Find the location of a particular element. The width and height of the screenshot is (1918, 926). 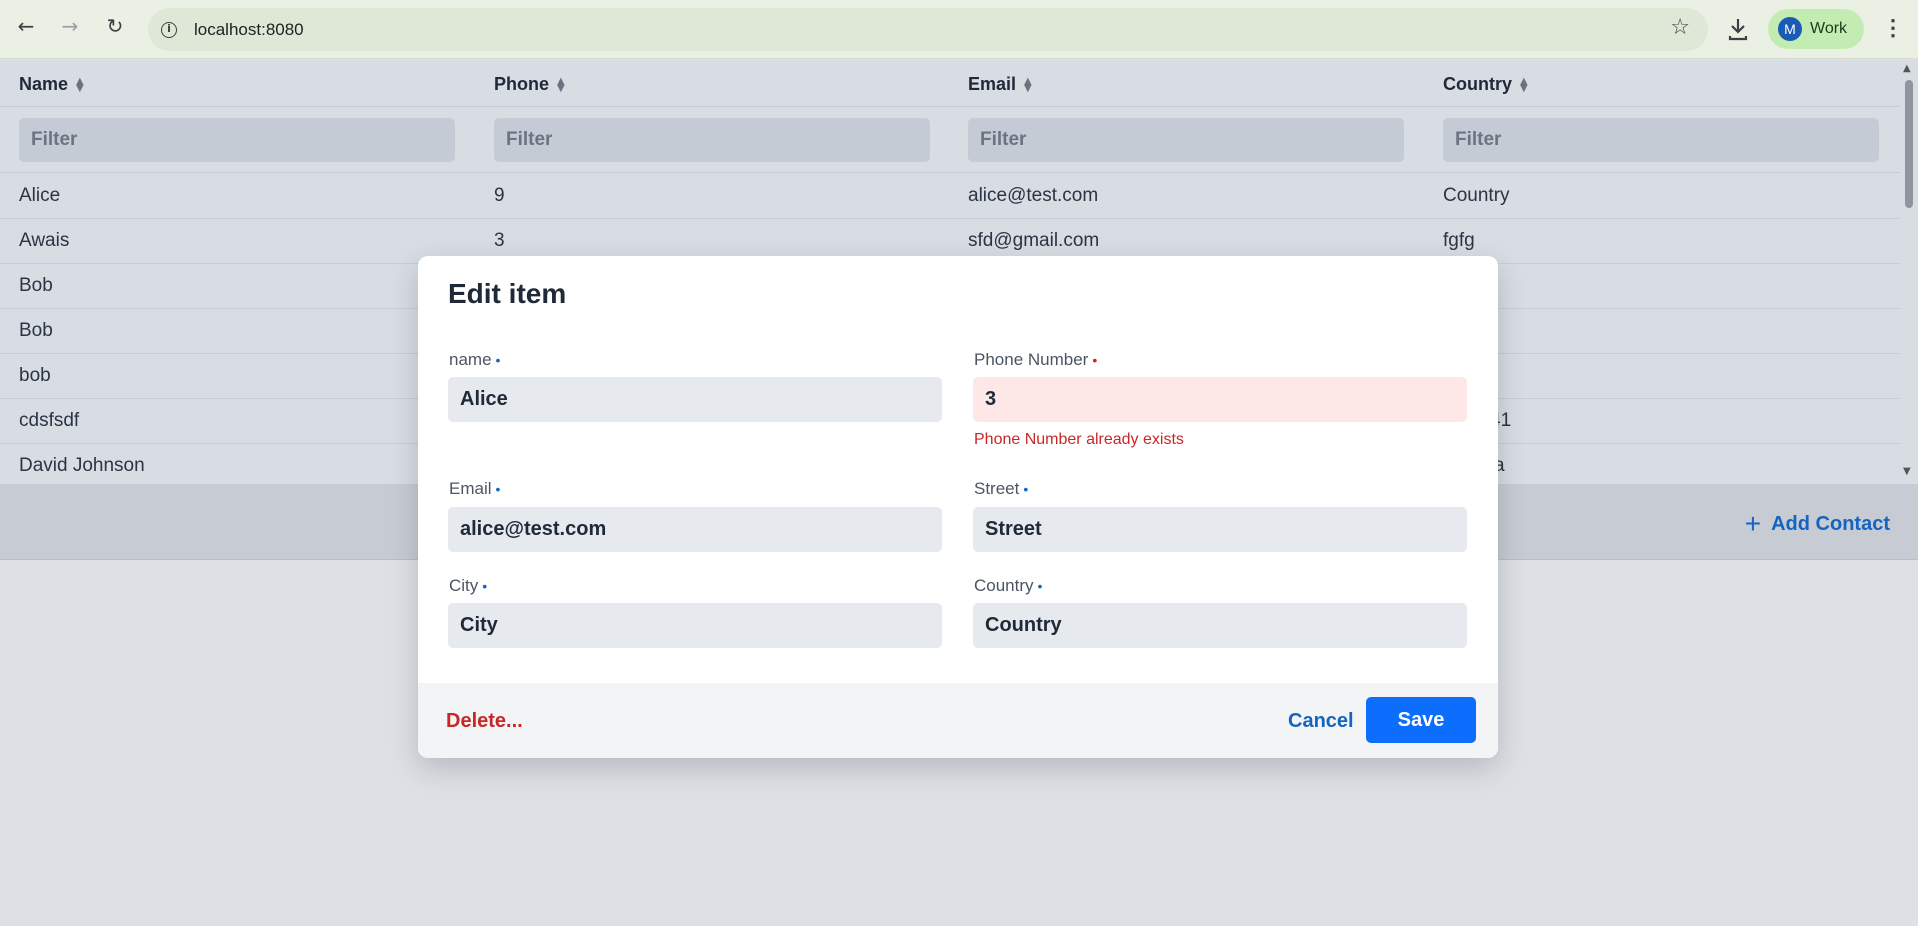

browser-toolbar: ← → ↻ i localhost:8080 ☆ M Work ⋮ is located at coordinates (959, 29).